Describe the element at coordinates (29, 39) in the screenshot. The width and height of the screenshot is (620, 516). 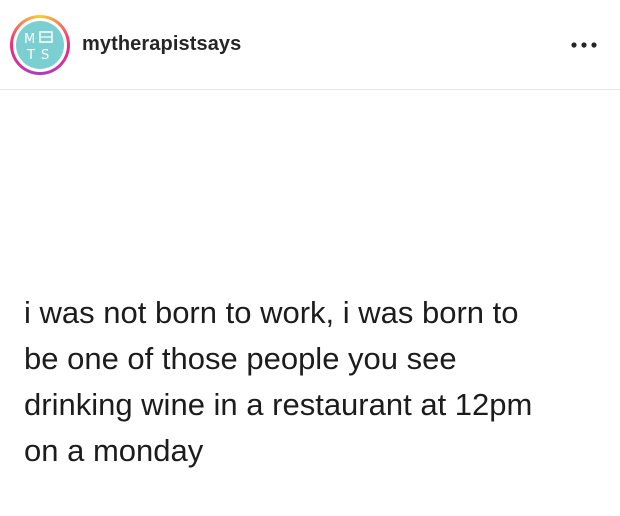
I see `svg-text: M` at that location.